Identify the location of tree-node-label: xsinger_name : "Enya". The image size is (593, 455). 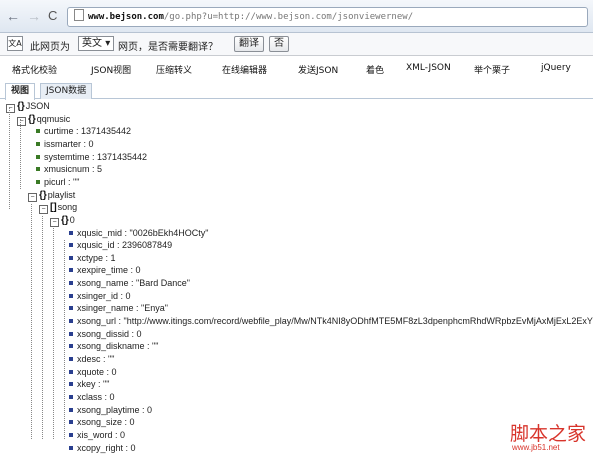
(122, 308).